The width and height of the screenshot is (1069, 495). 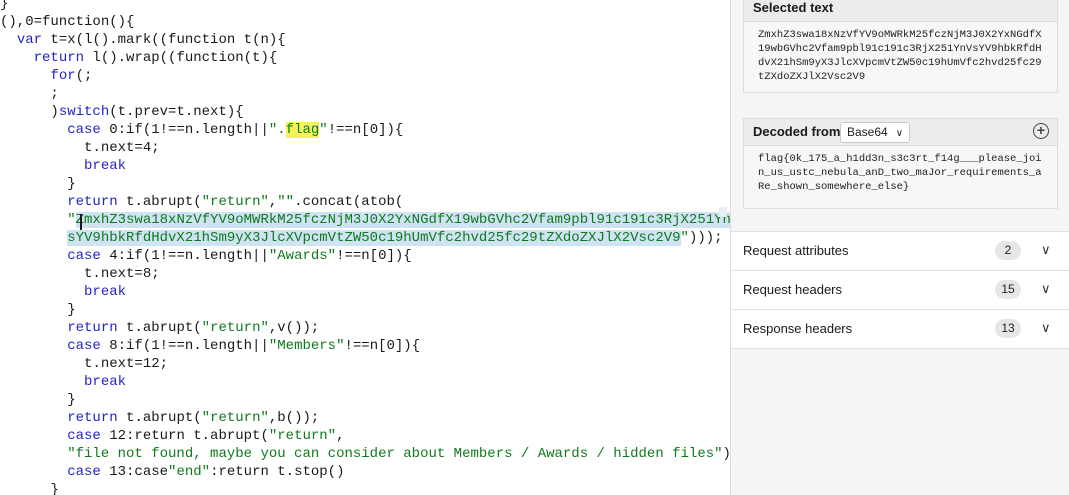 I want to click on code-line: case 0:if(1!==n.length||".flag"!==n[0]){, so click(x=201, y=130).